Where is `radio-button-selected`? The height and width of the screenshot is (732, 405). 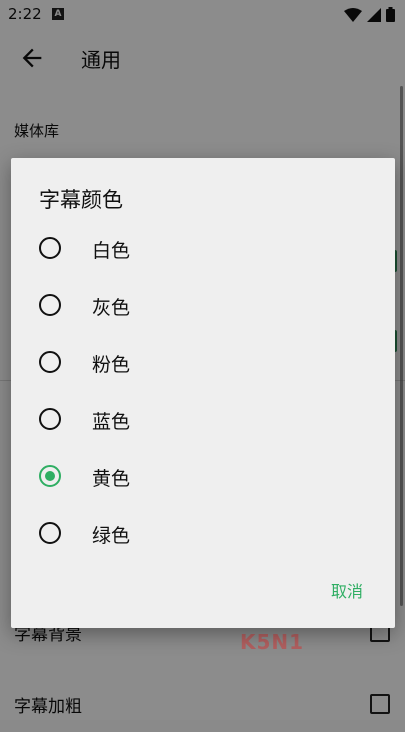
radio-button-selected is located at coordinates (50, 476).